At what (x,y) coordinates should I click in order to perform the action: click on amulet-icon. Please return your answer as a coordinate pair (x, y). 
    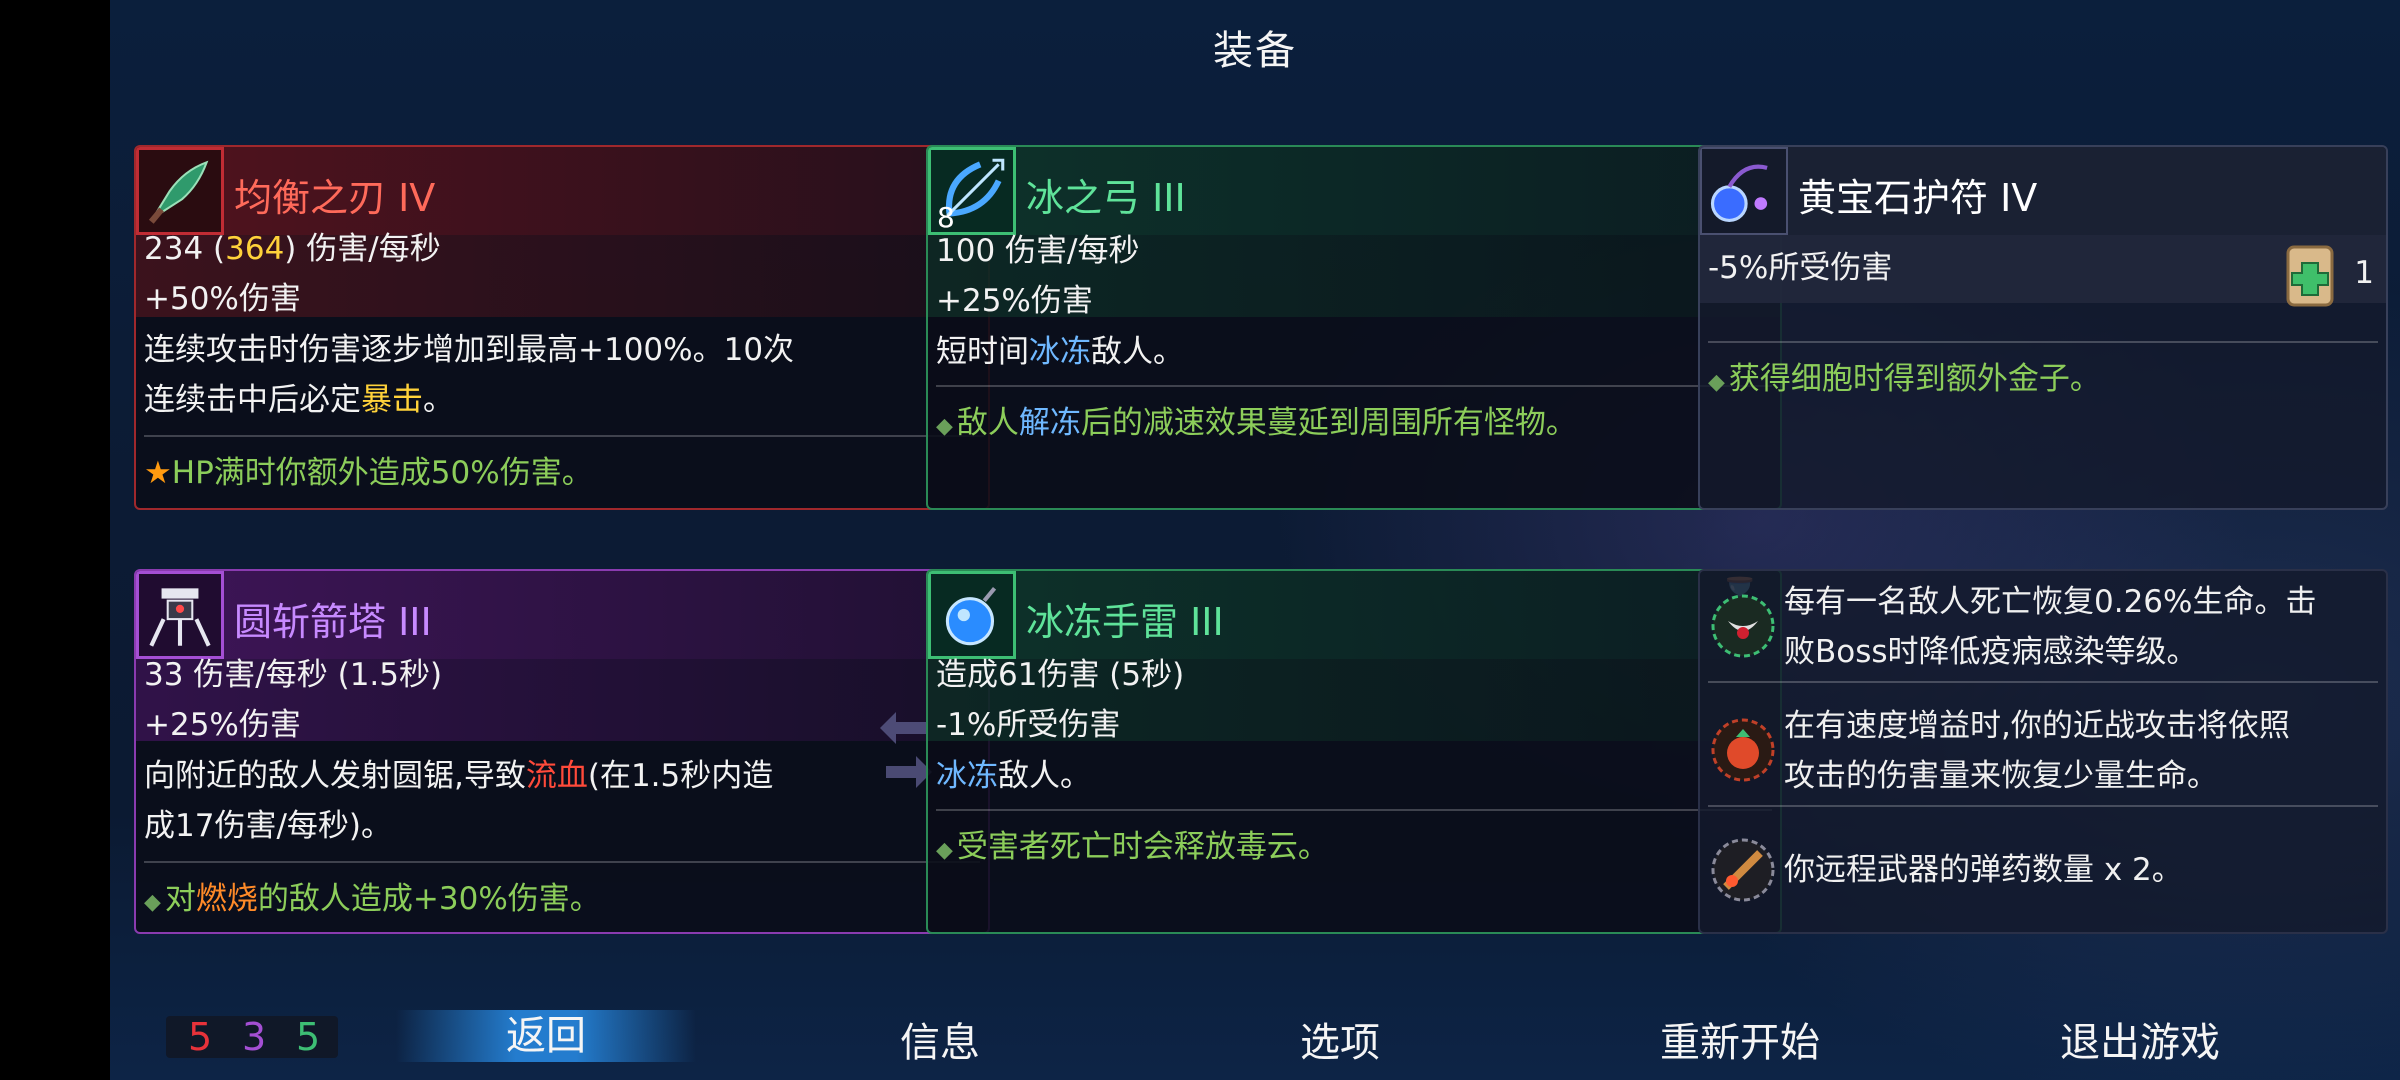
    Looking at the image, I should click on (1744, 191).